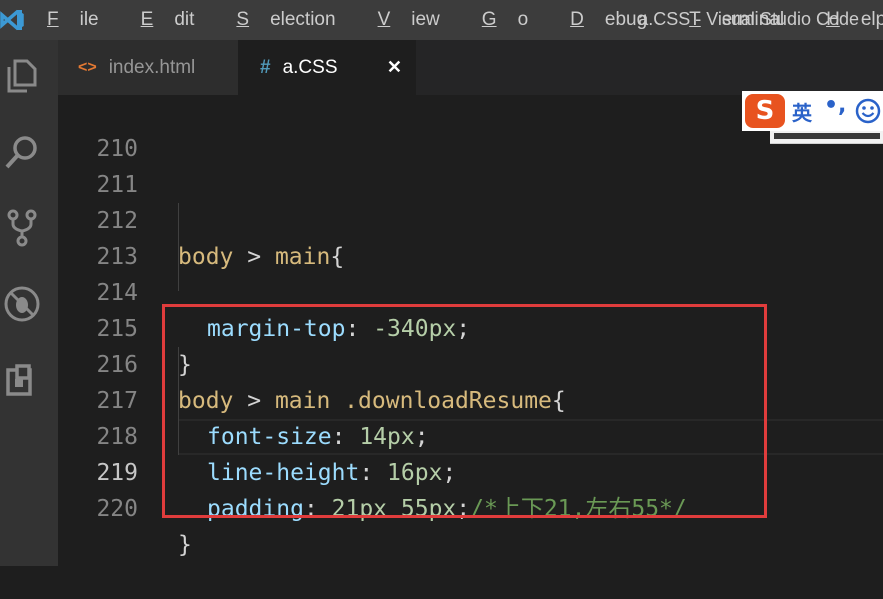 The width and height of the screenshot is (883, 599). Describe the element at coordinates (802, 111) in the screenshot. I see `ime-mode-toggle: 英` at that location.